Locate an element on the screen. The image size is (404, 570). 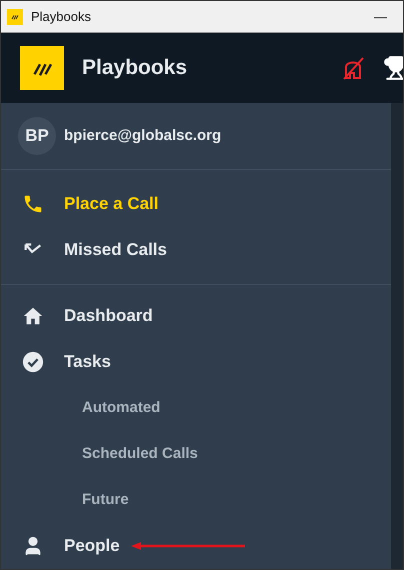
sub-nav-item: Future is located at coordinates (196, 500).